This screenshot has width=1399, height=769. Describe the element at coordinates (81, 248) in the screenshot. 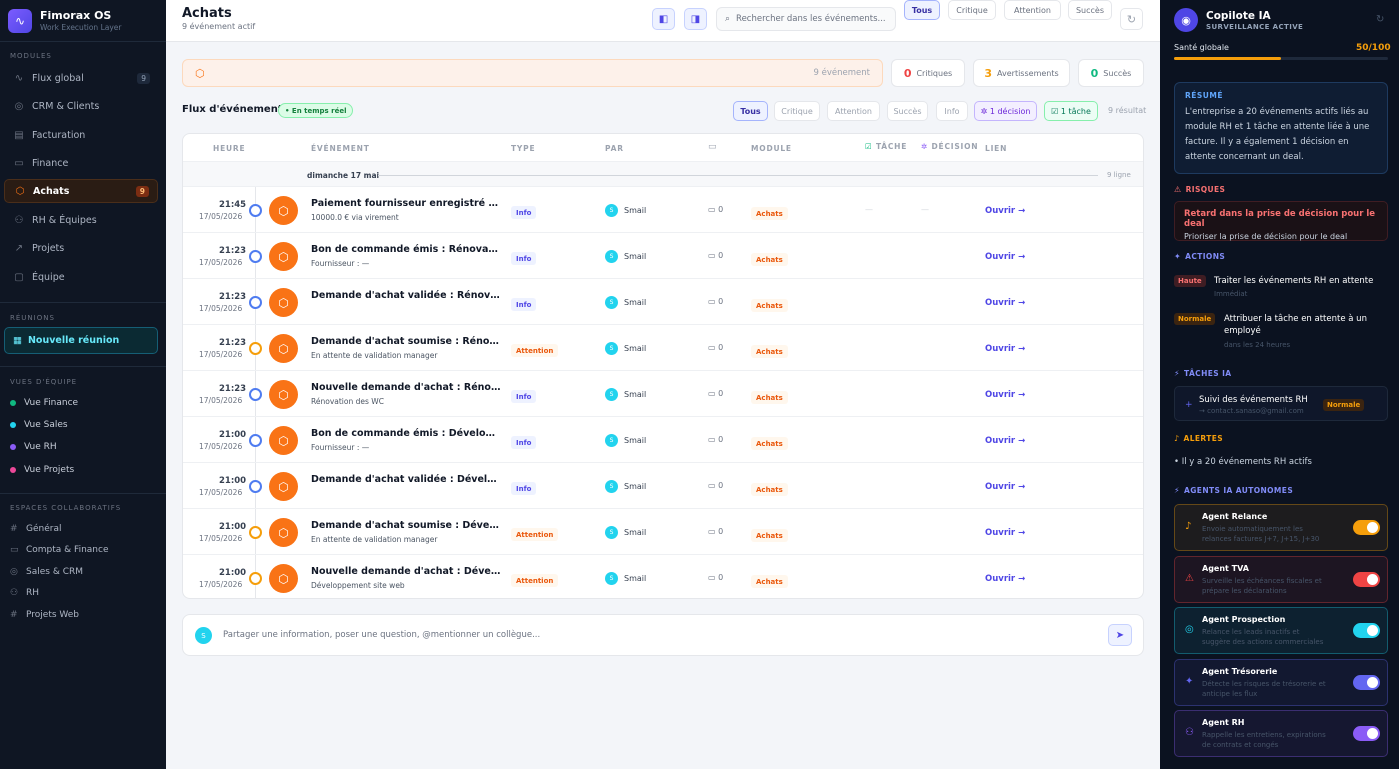

I see `sidebar-item-projets: ↗ Projets` at that location.